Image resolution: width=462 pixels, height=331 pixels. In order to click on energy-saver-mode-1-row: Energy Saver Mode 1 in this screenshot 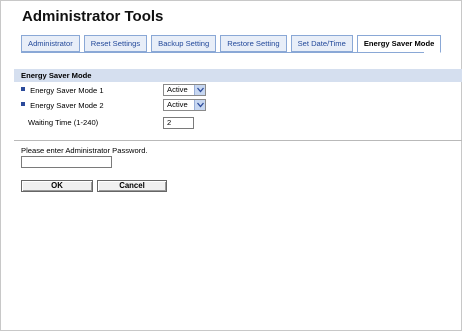, I will do `click(62, 89)`.